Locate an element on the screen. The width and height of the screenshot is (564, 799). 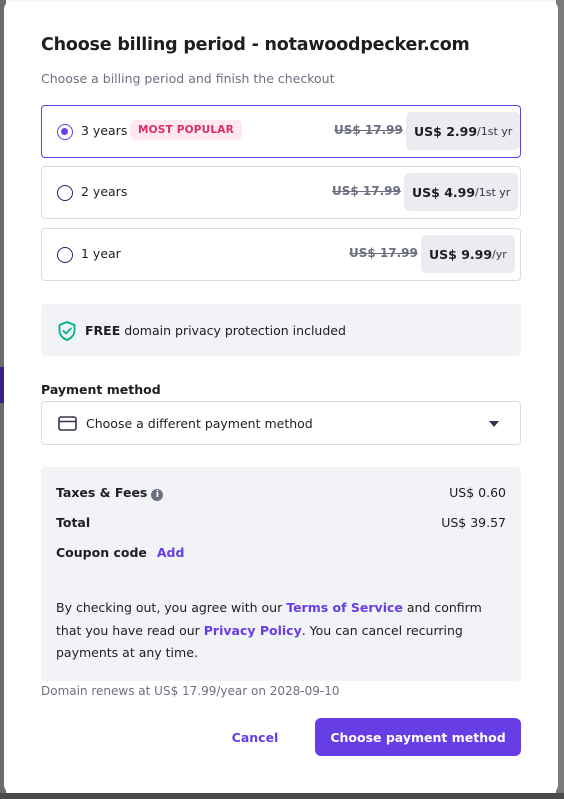
price-box: US$ 4.99 /1st yr is located at coordinates (461, 192).